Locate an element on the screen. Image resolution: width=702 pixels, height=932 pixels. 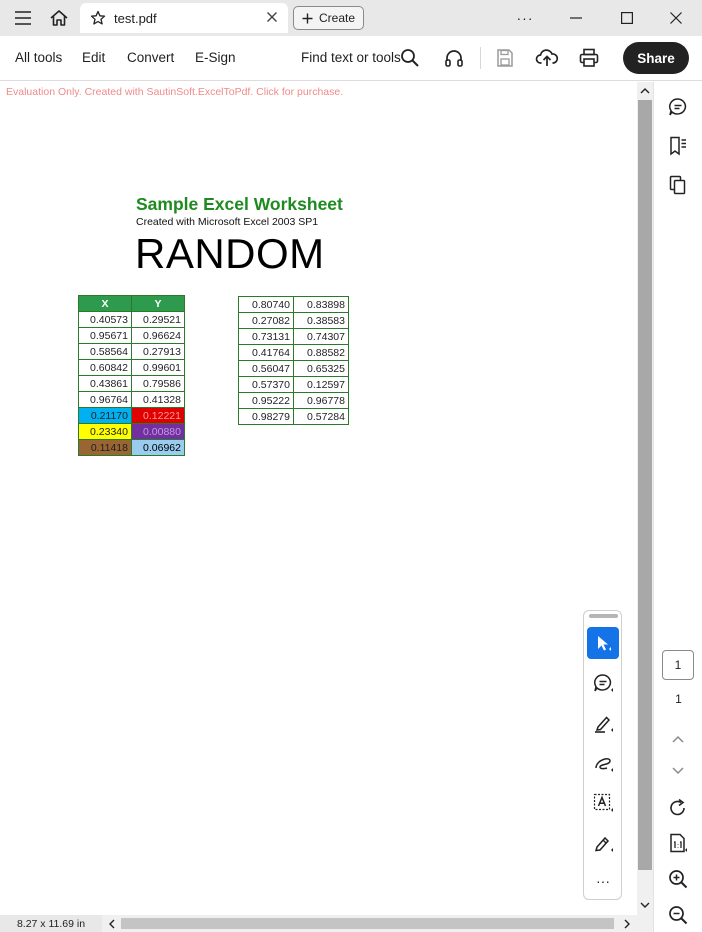
cell-y: 0.27913 is located at coordinates (158, 351).